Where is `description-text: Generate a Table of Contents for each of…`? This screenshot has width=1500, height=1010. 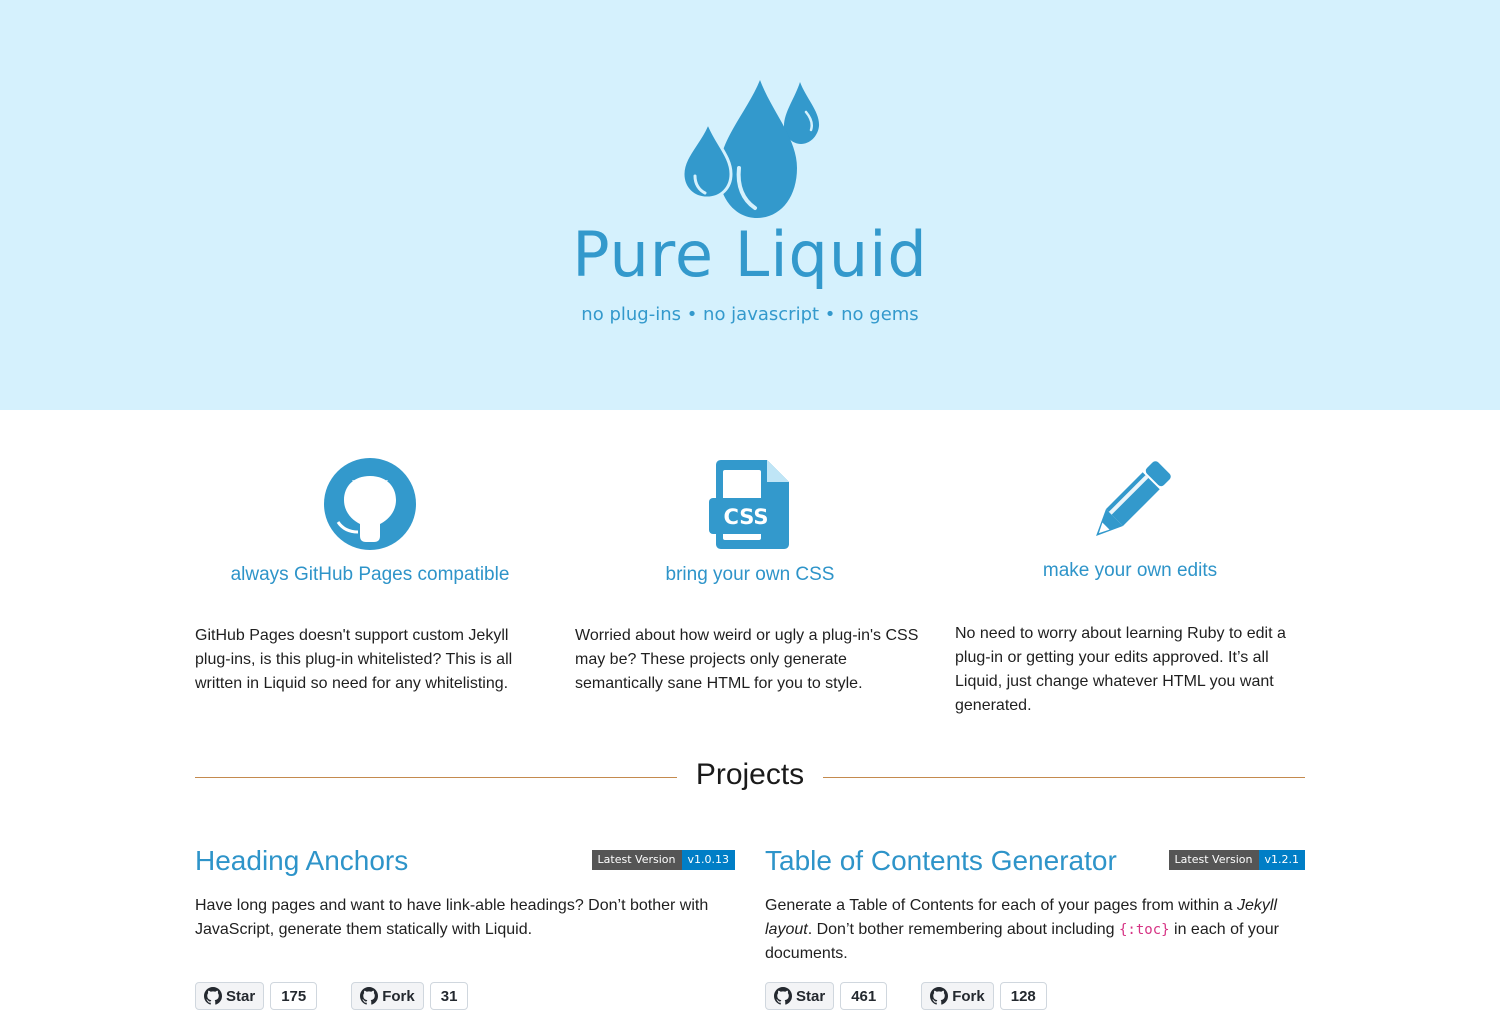
description-text: Generate a Table of Contents for each of… is located at coordinates (1001, 905).